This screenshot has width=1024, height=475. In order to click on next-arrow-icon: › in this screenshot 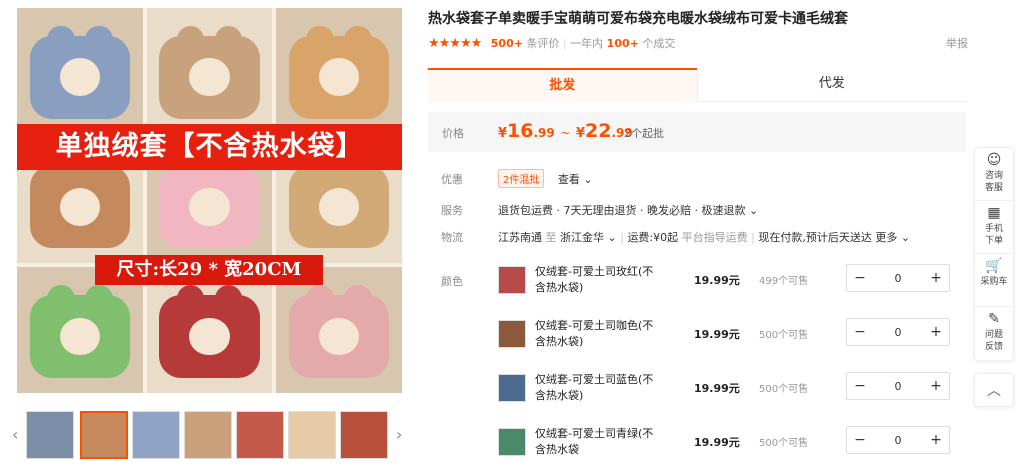, I will do `click(399, 434)`.